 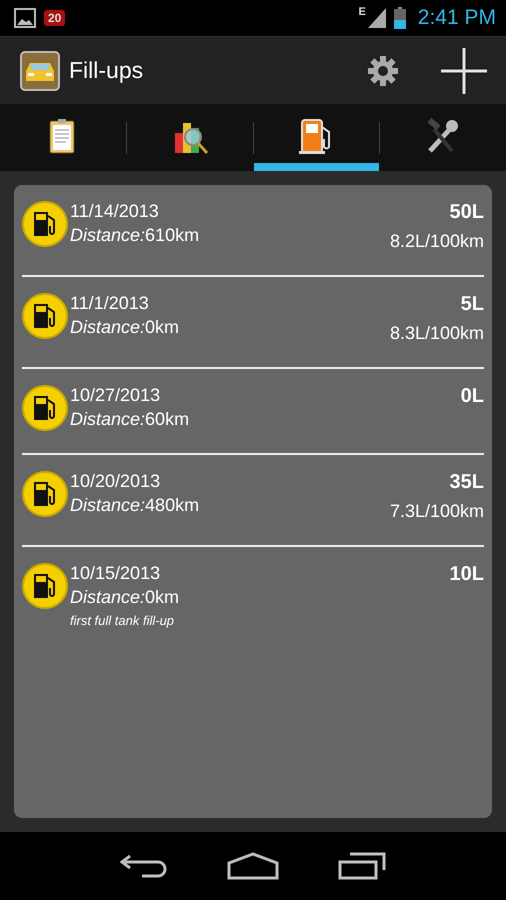 I want to click on note-text: first full tank fill-up, so click(x=123, y=620).